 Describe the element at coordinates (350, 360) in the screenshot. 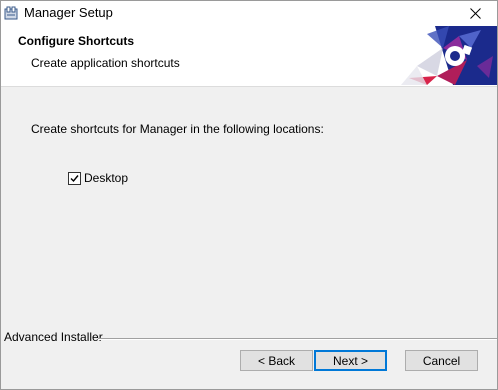

I see `next-button: Next >` at that location.